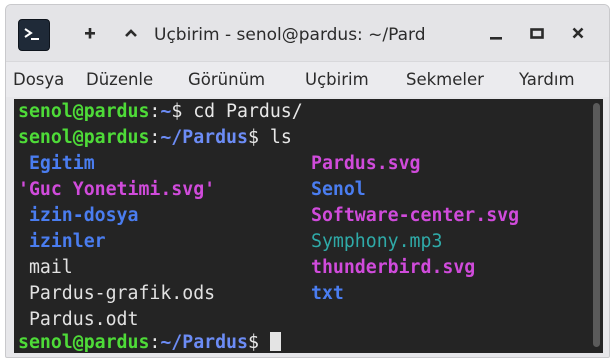 Image resolution: width=614 pixels, height=361 pixels. Describe the element at coordinates (219, 164) in the screenshot. I see `ls-row: Egitim Pardus.svg` at that location.